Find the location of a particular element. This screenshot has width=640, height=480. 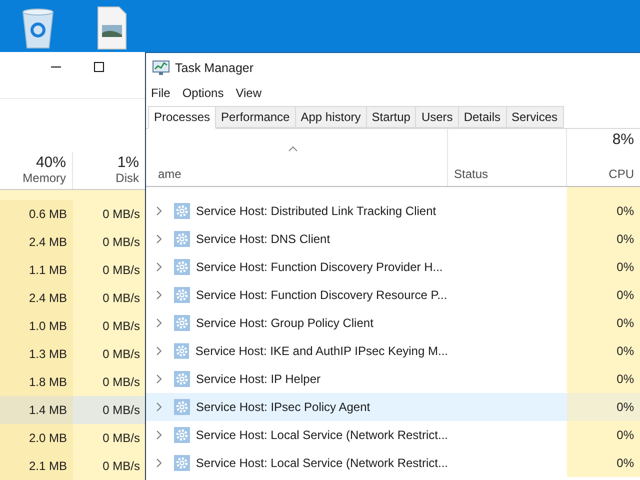

menu-item: File is located at coordinates (160, 93).